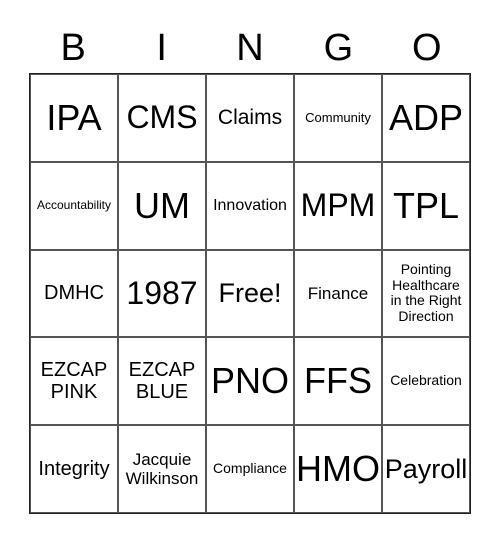 This screenshot has width=500, height=544. What do you see at coordinates (338, 118) in the screenshot?
I see `bingo-cell: Community` at bounding box center [338, 118].